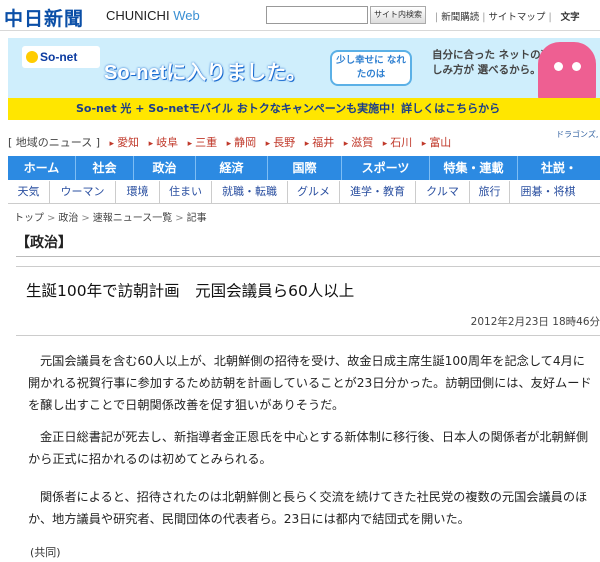 This screenshot has width=600, height=562. I want to click on search-input, so click(317, 15).